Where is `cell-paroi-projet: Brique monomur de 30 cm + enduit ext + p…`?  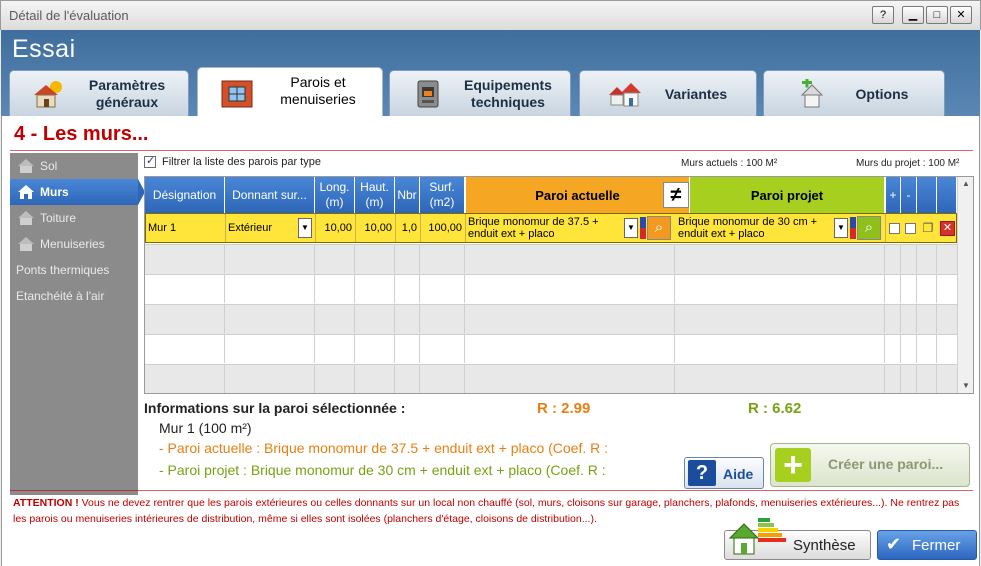
cell-paroi-projet: Brique monomur de 30 cm + enduit ext + p… is located at coordinates (781, 228).